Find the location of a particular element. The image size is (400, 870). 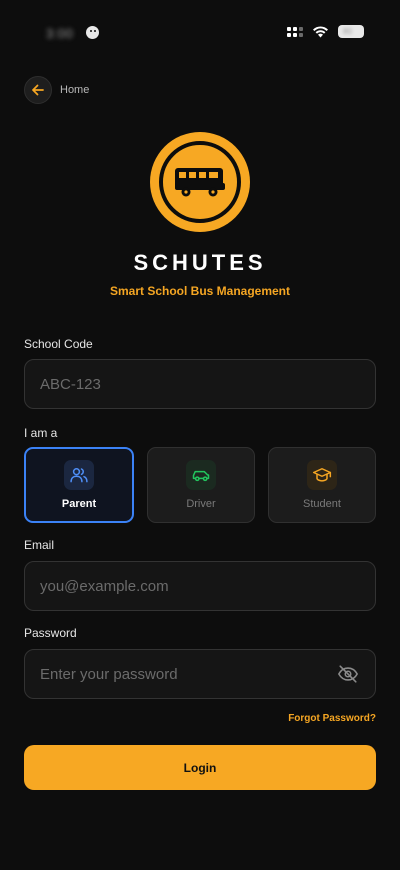

password-visibility-toggle is located at coordinates (348, 674).